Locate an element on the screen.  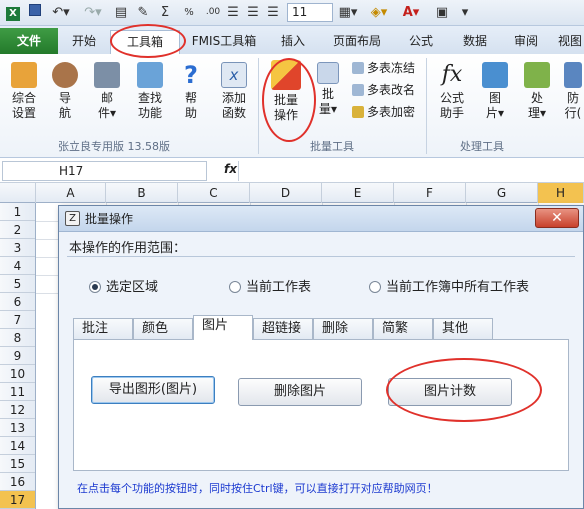
tab-simplified-traditional: 简繁 is located at coordinates (403, 328).